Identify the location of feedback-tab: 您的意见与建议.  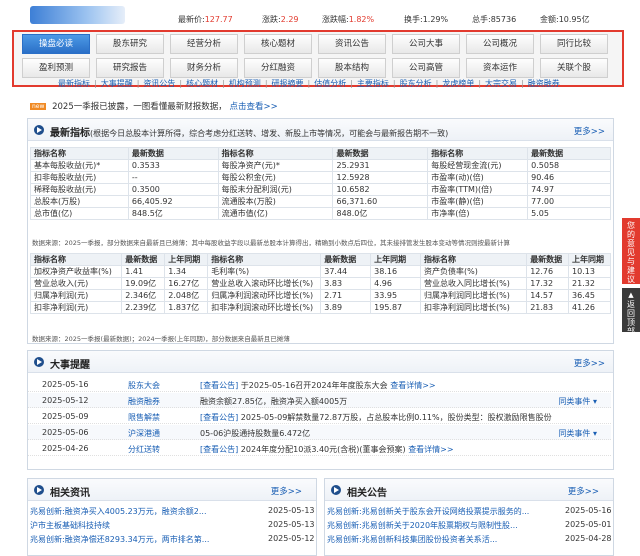
(631, 251).